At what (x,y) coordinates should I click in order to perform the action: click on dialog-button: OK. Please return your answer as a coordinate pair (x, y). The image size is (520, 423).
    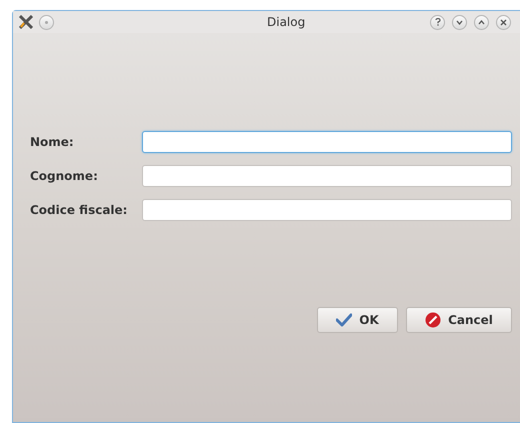
    Looking at the image, I should click on (357, 320).